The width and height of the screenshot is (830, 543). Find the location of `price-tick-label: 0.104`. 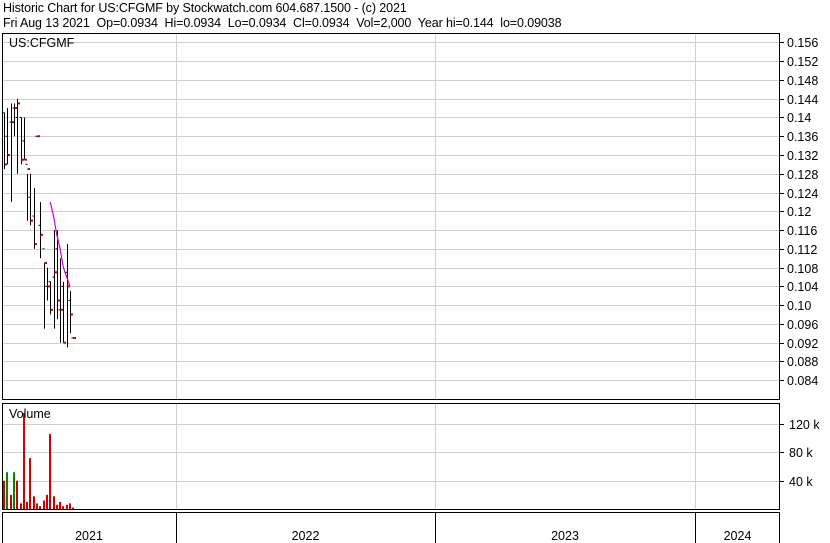

price-tick-label: 0.104 is located at coordinates (802, 287).